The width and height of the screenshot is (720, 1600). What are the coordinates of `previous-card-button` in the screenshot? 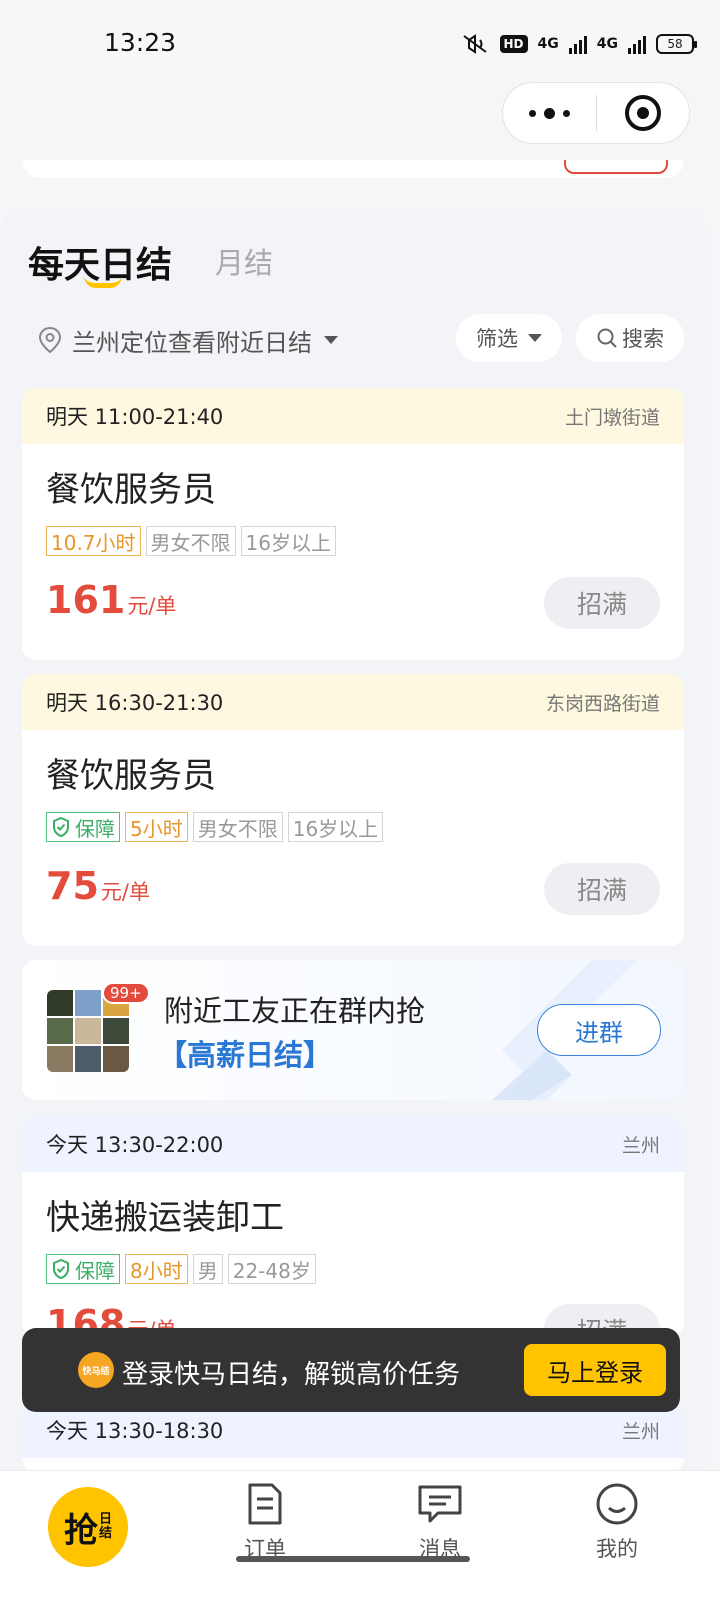 It's located at (616, 167).